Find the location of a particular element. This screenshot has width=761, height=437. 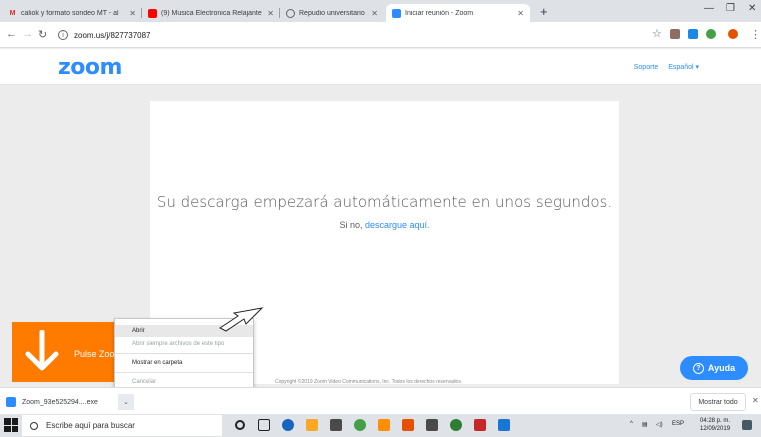

forward-icon: → is located at coordinates (27, 34).